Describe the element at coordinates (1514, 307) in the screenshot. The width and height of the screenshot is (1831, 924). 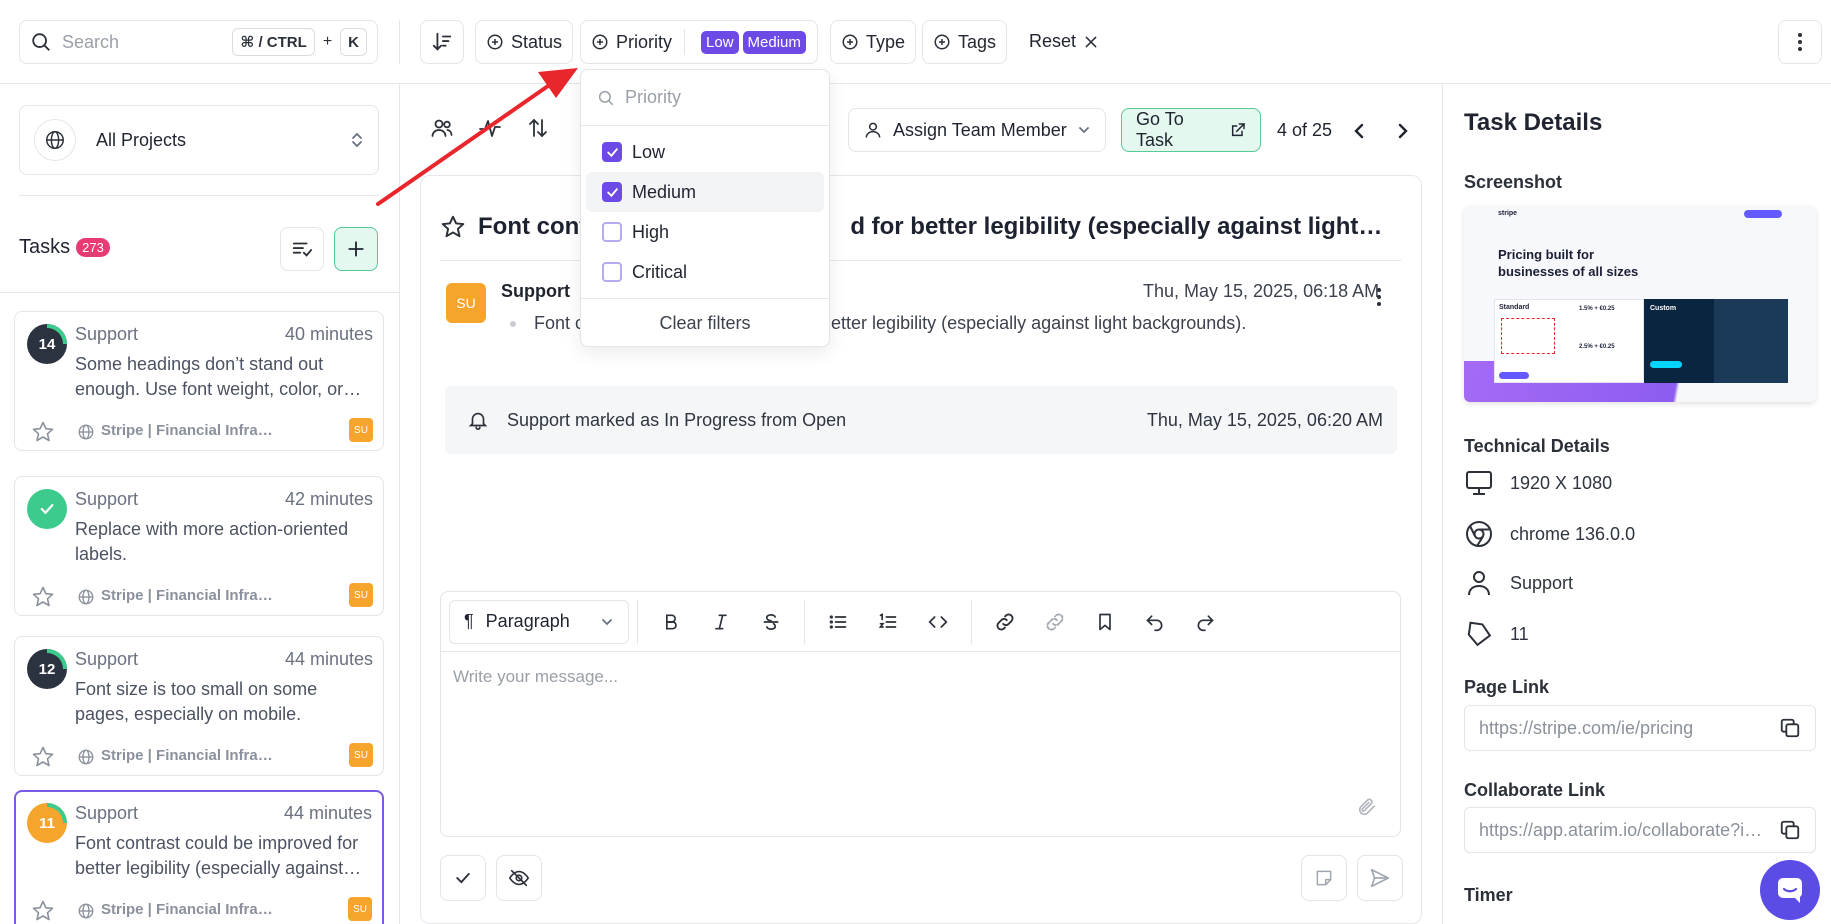
I see `preview-plan-standard: Standard` at that location.